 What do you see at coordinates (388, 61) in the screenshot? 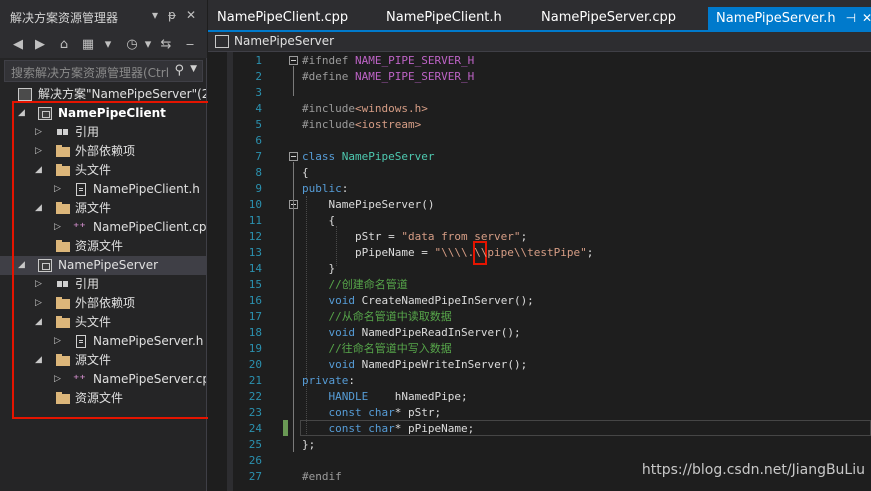
I see `code-line: #ifndef NAME_PIPE_SERVER_H` at bounding box center [388, 61].